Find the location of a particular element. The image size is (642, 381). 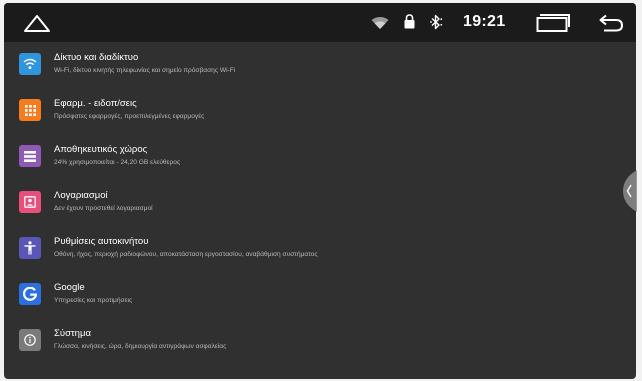

network-icon-tile is located at coordinates (30, 64).